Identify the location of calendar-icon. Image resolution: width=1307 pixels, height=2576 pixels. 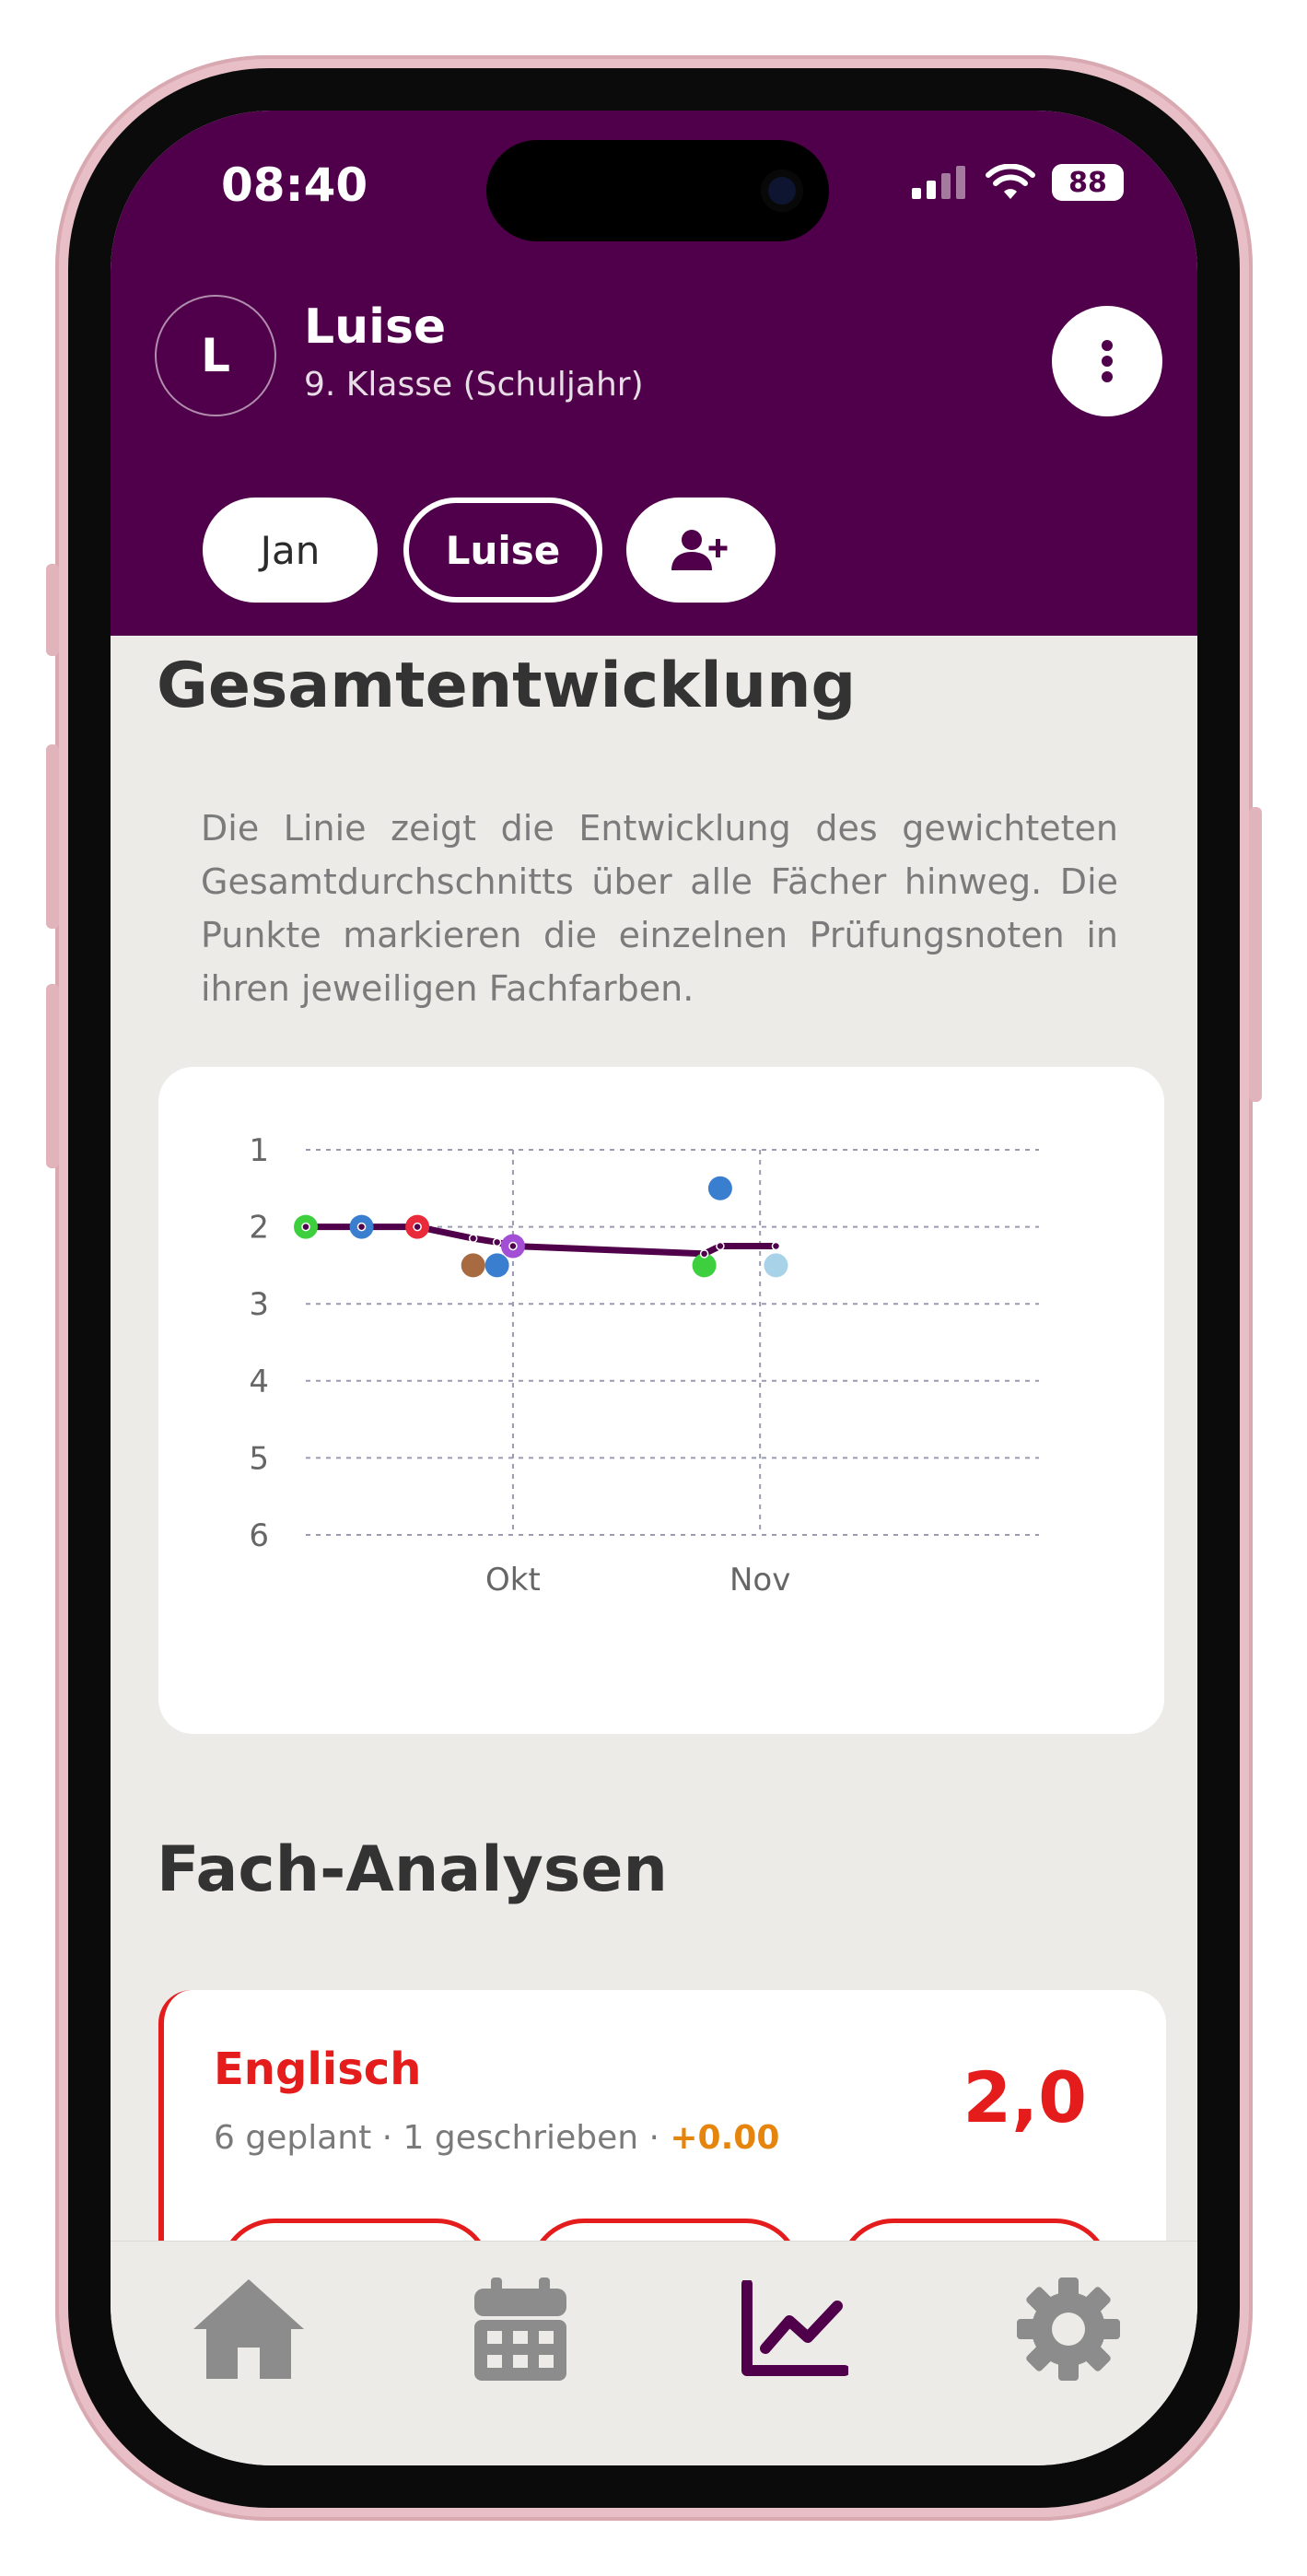
(520, 2329).